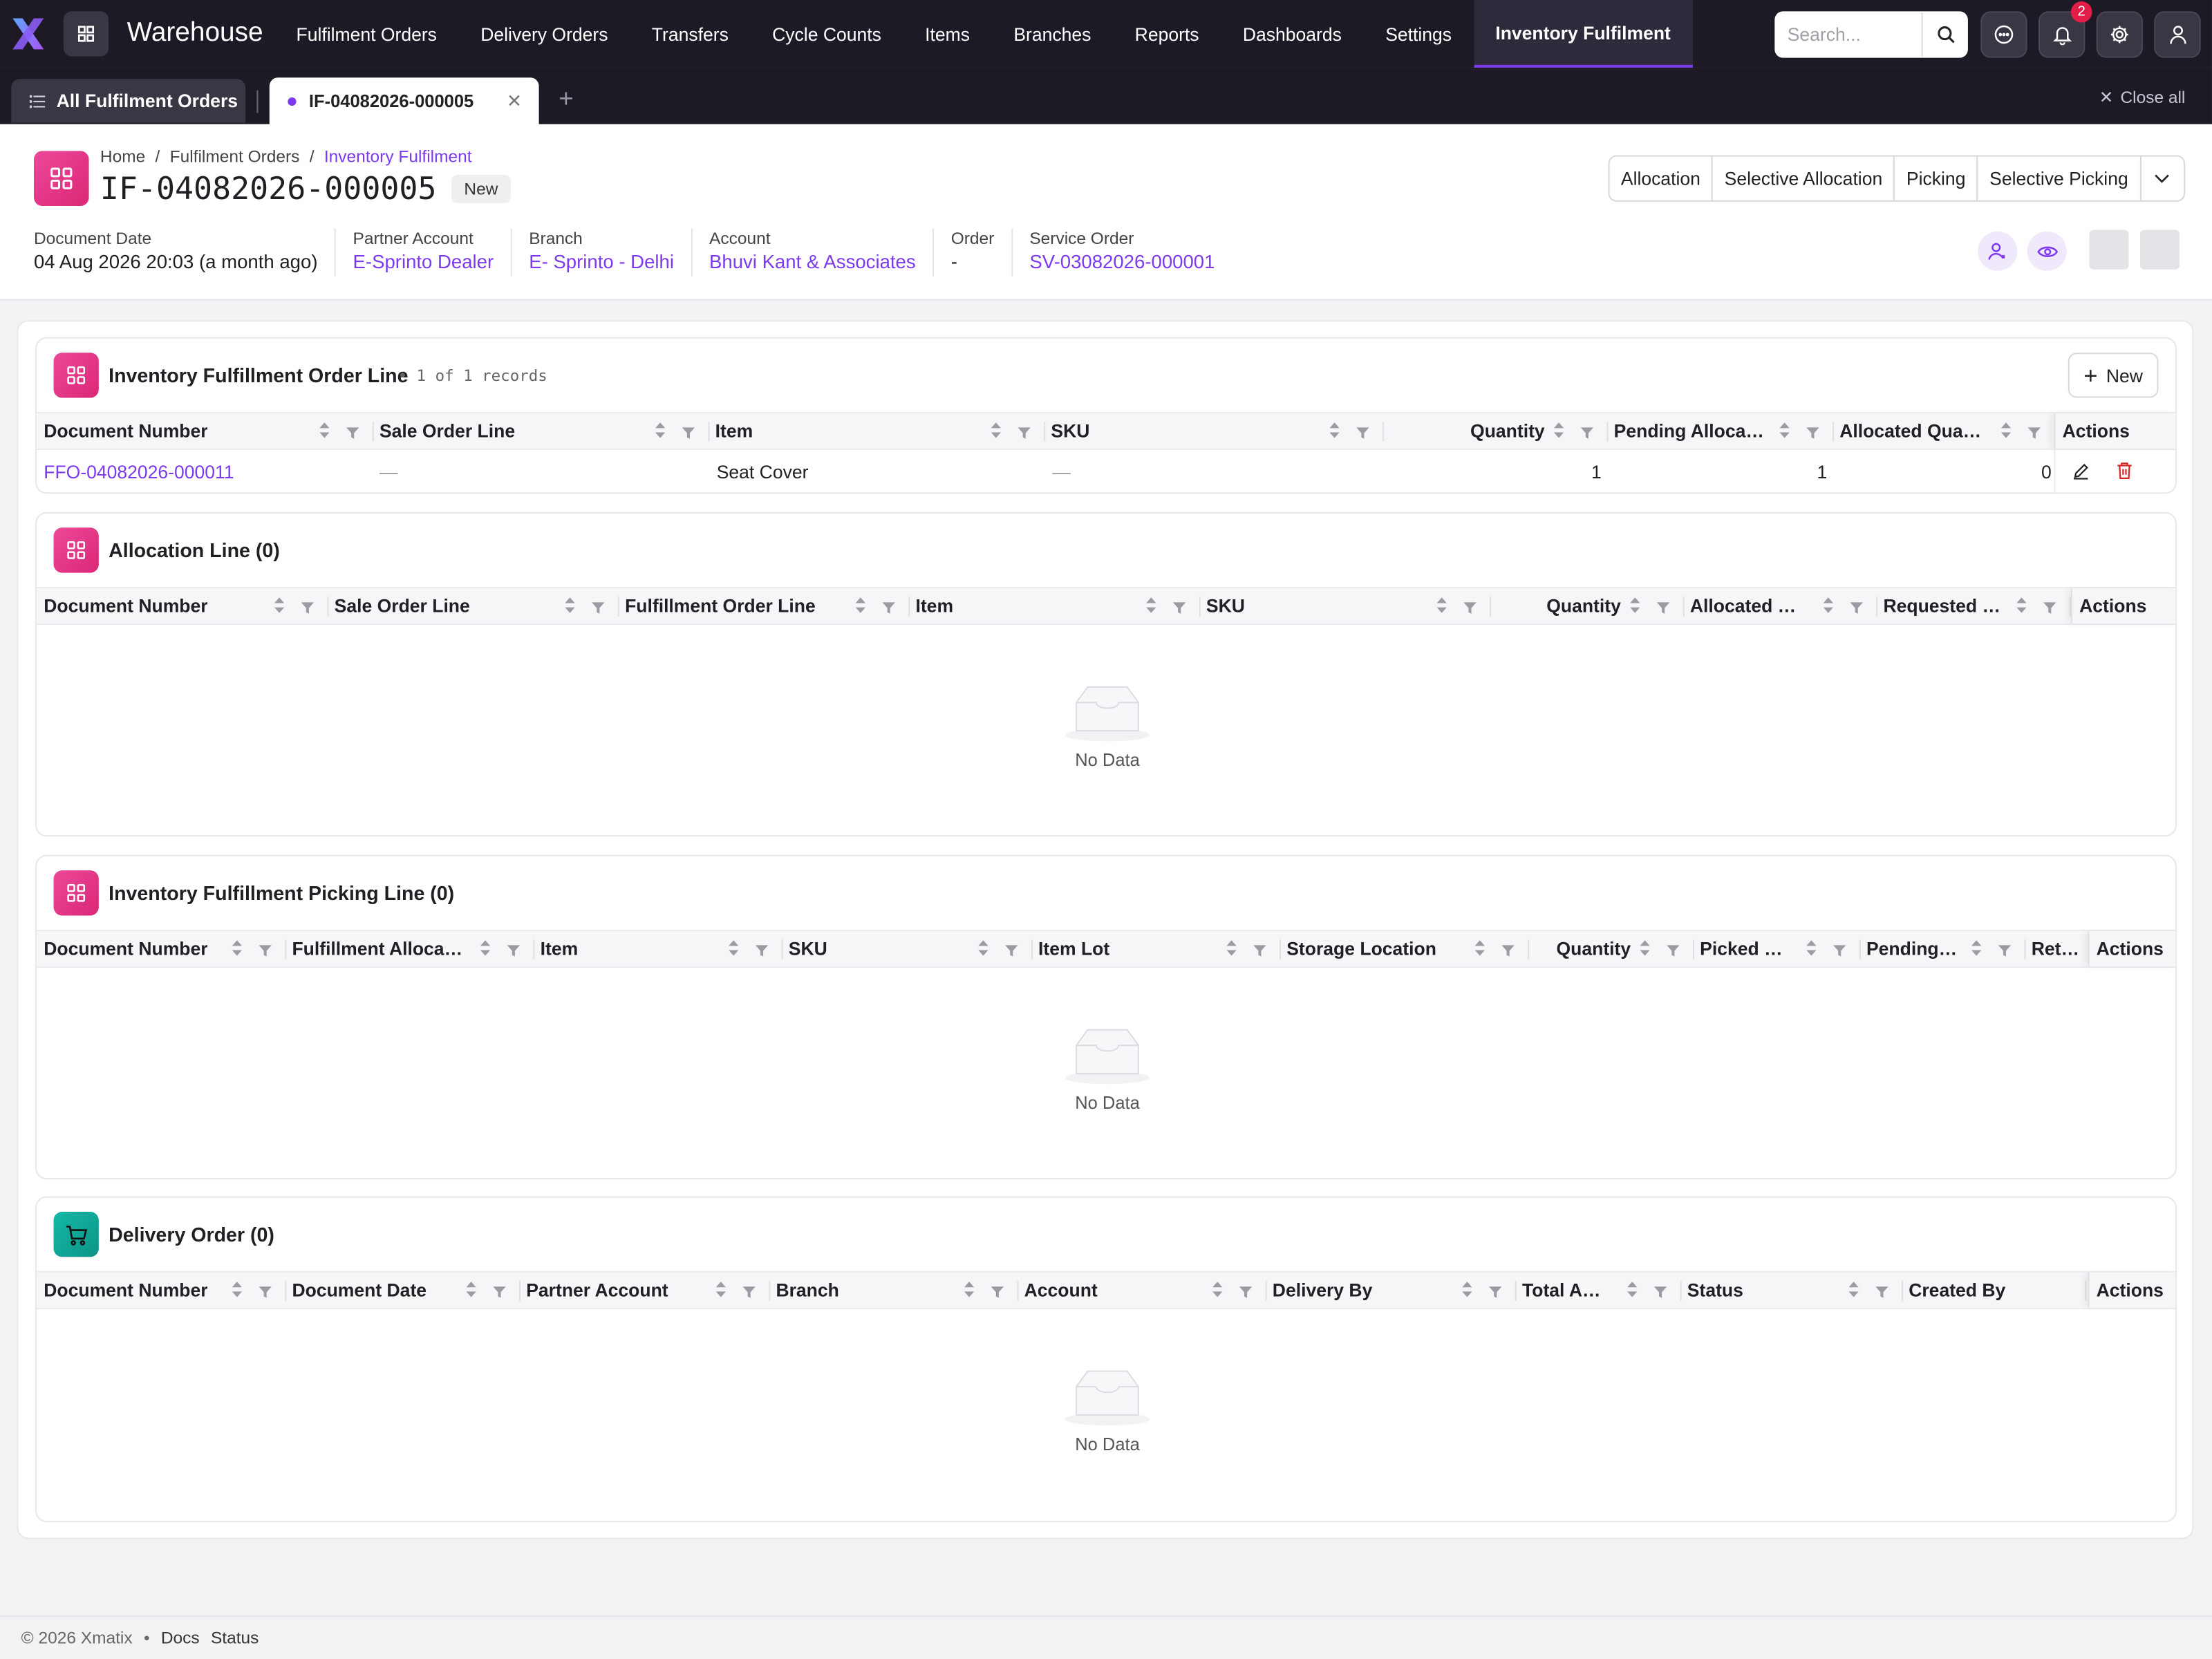 This screenshot has width=2212, height=1659. Describe the element at coordinates (128, 101) in the screenshot. I see `tab-all-fulfilment-orders: All Fulfilment Orders` at that location.